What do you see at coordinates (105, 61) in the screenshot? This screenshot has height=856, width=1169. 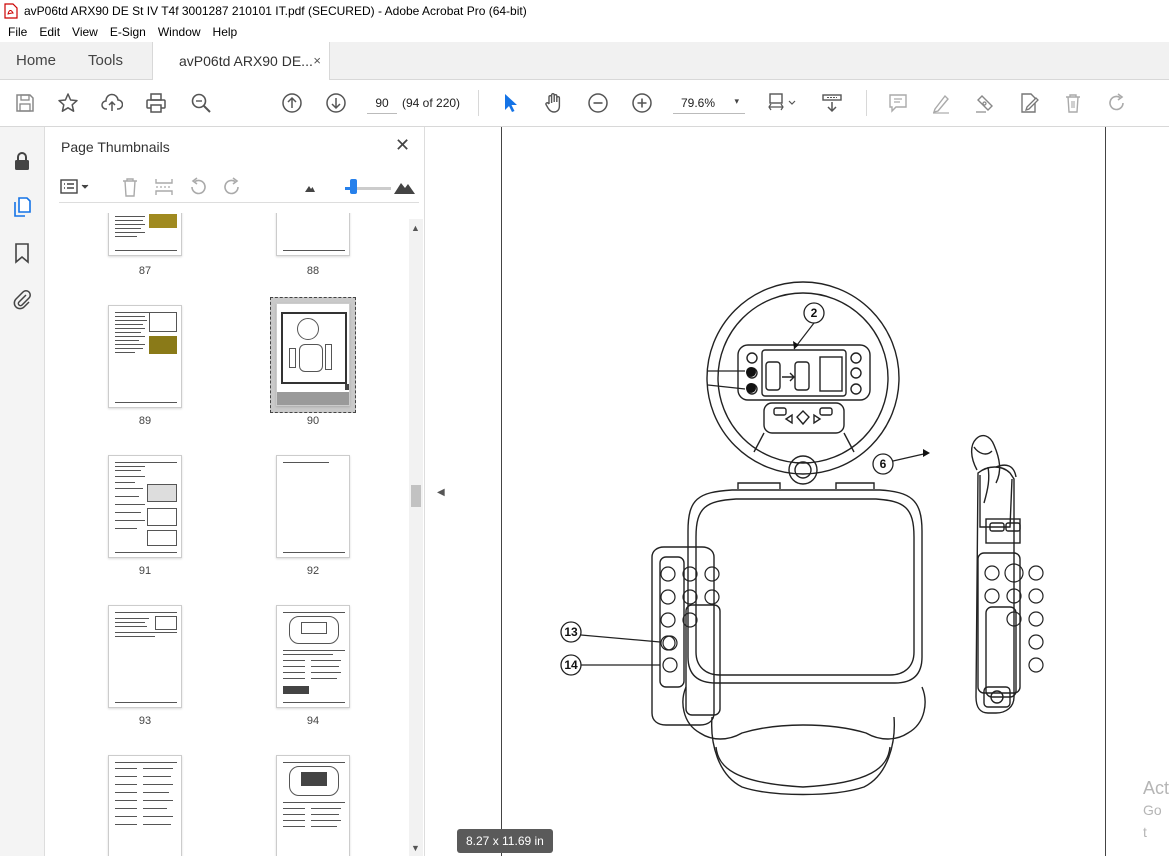 I see `tab-tools: Tools` at bounding box center [105, 61].